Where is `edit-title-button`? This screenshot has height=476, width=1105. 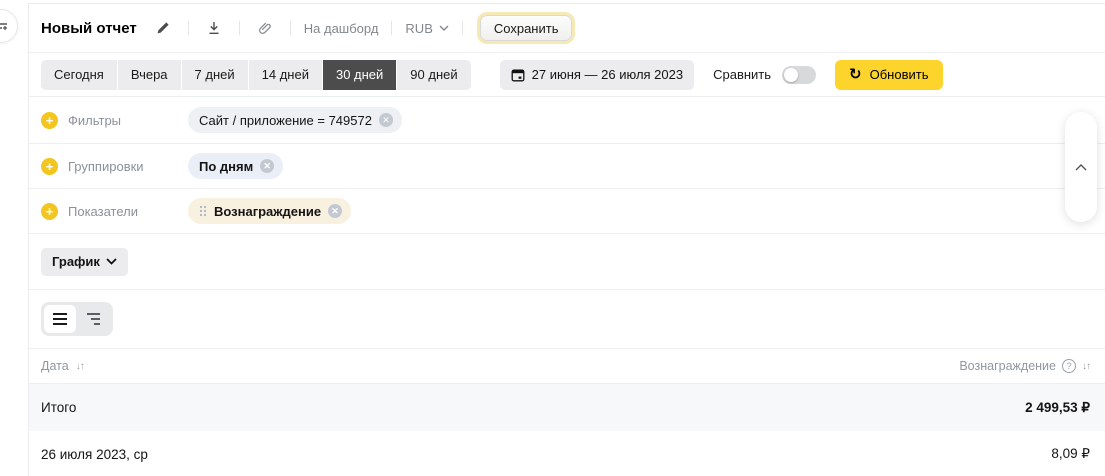
edit-title-button is located at coordinates (163, 28).